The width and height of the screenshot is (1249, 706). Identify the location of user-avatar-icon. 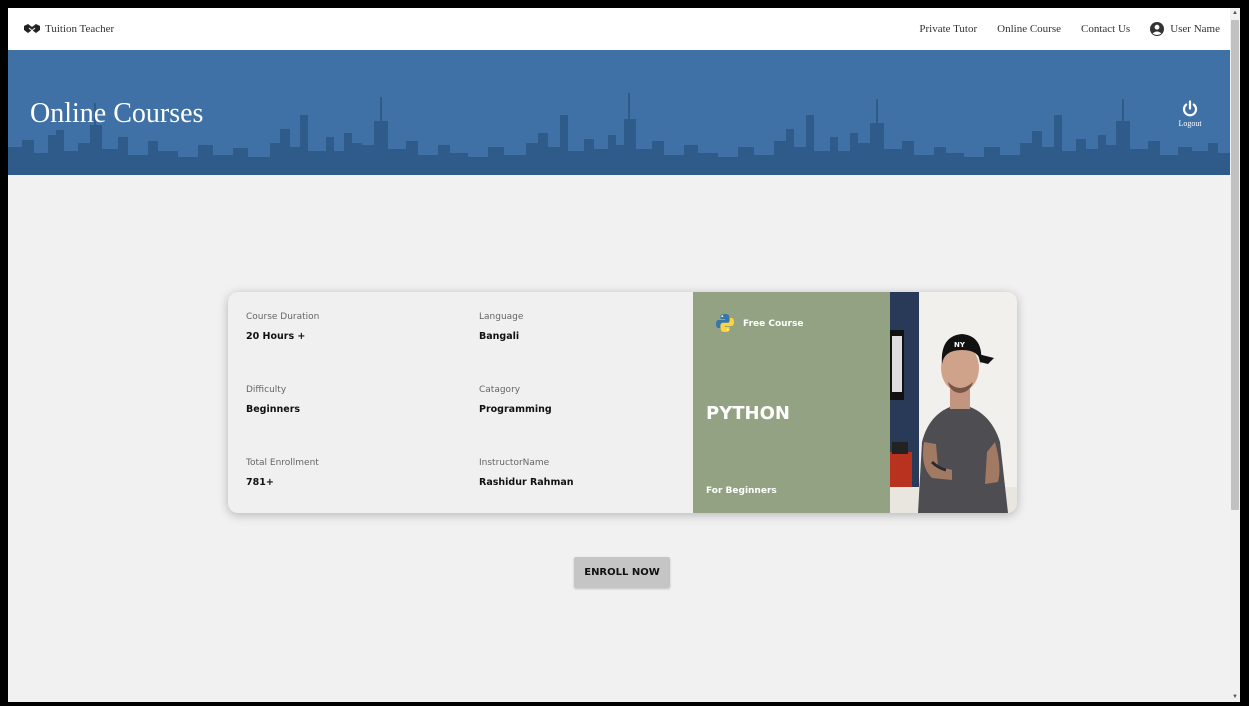
(1157, 29).